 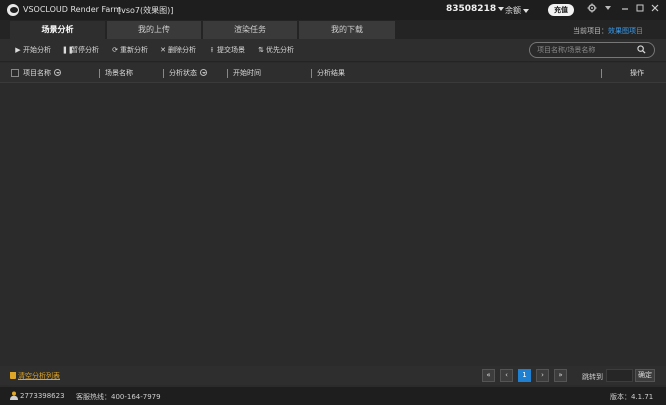 I want to click on filter-dropdown-icon, so click(x=203, y=72).